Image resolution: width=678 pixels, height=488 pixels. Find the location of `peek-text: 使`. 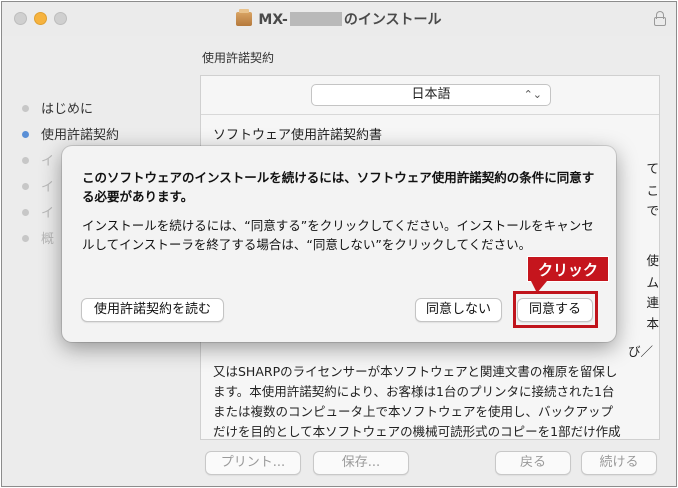

peek-text: 使 is located at coordinates (652, 260).